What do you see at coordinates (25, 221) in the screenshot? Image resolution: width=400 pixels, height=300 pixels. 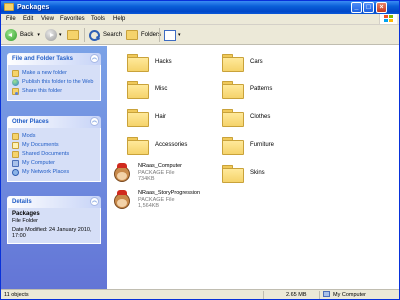 I see `details-folder-type: File Folder` at bounding box center [25, 221].